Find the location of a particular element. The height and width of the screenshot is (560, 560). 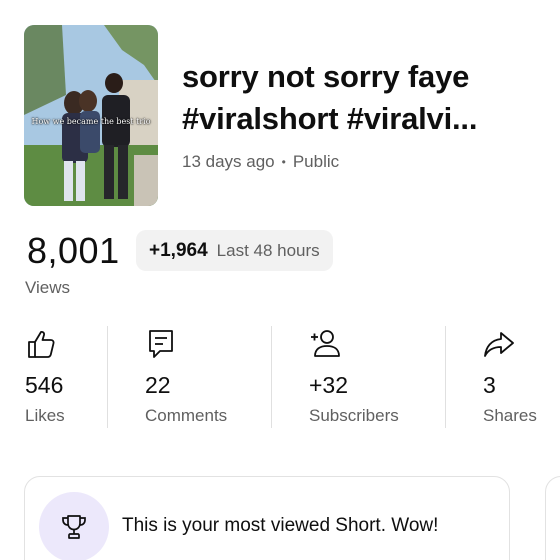

metric-shares: 3 Shares is located at coordinates (520, 378).